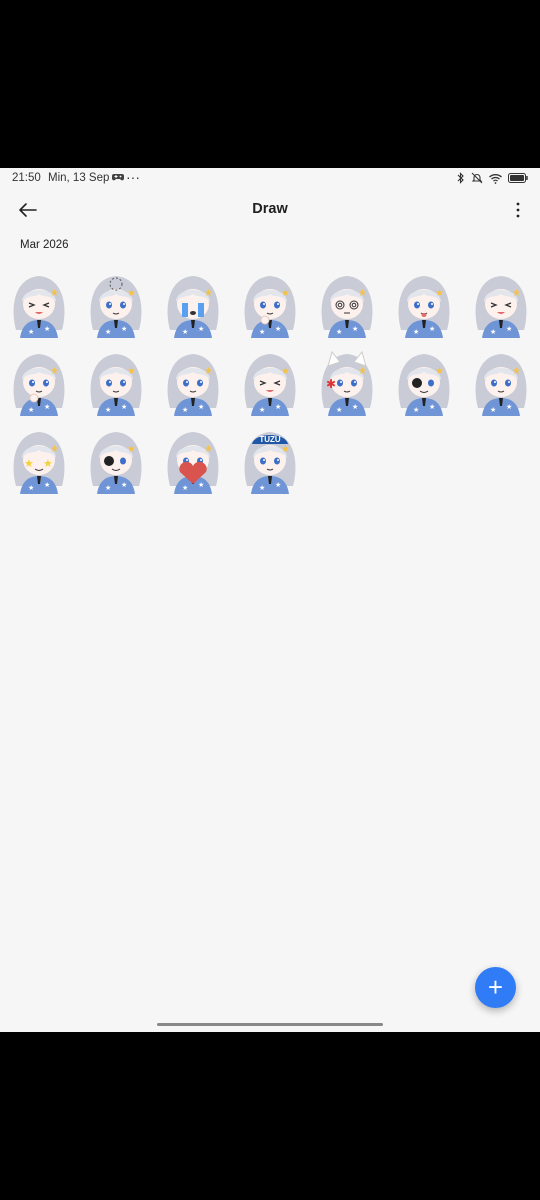  What do you see at coordinates (79, 178) in the screenshot?
I see `status-date: Min, 13 Sep` at bounding box center [79, 178].